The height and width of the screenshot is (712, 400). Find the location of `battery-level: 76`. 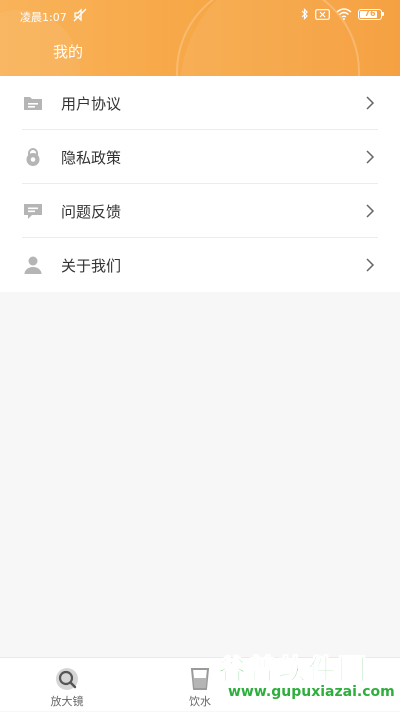

battery-level: 76 is located at coordinates (370, 13).